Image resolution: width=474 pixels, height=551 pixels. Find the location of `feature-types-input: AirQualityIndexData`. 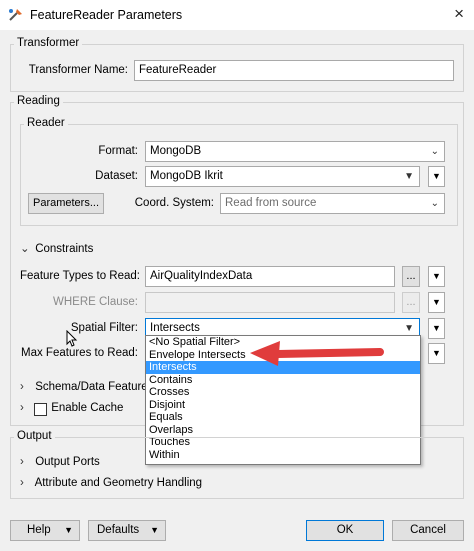

feature-types-input: AirQualityIndexData is located at coordinates (270, 276).